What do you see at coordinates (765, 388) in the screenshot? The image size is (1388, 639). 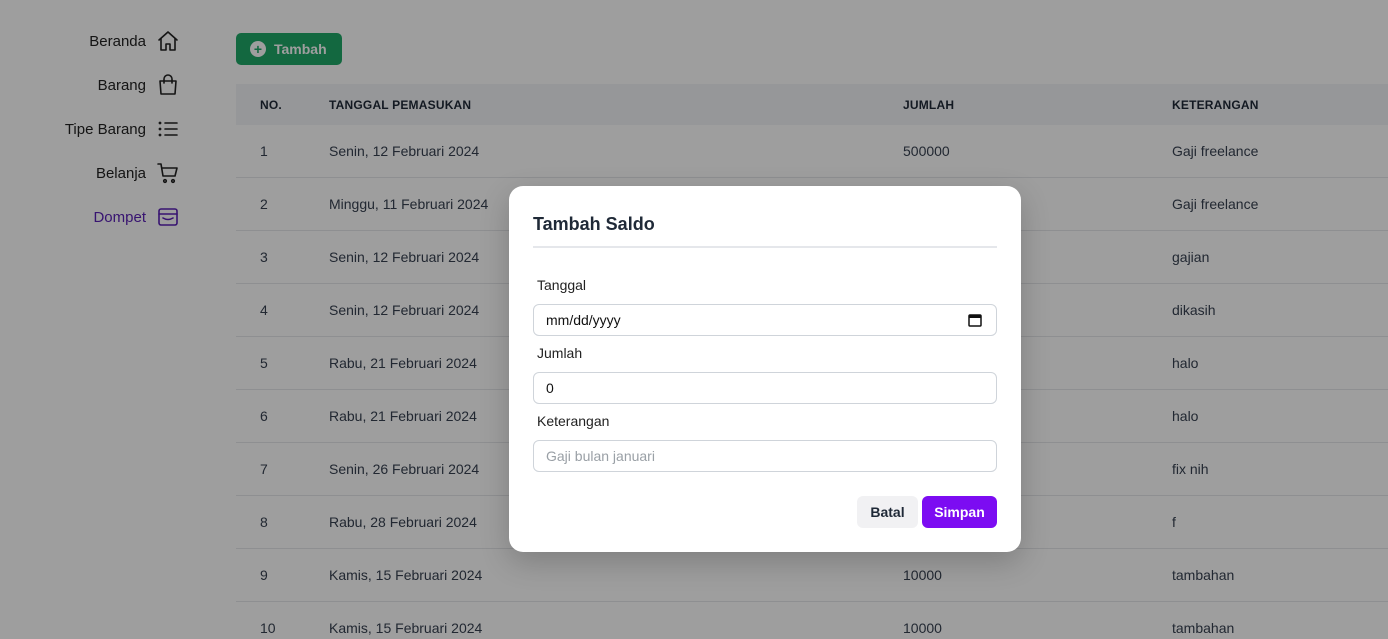 I see `amount-input: 0` at bounding box center [765, 388].